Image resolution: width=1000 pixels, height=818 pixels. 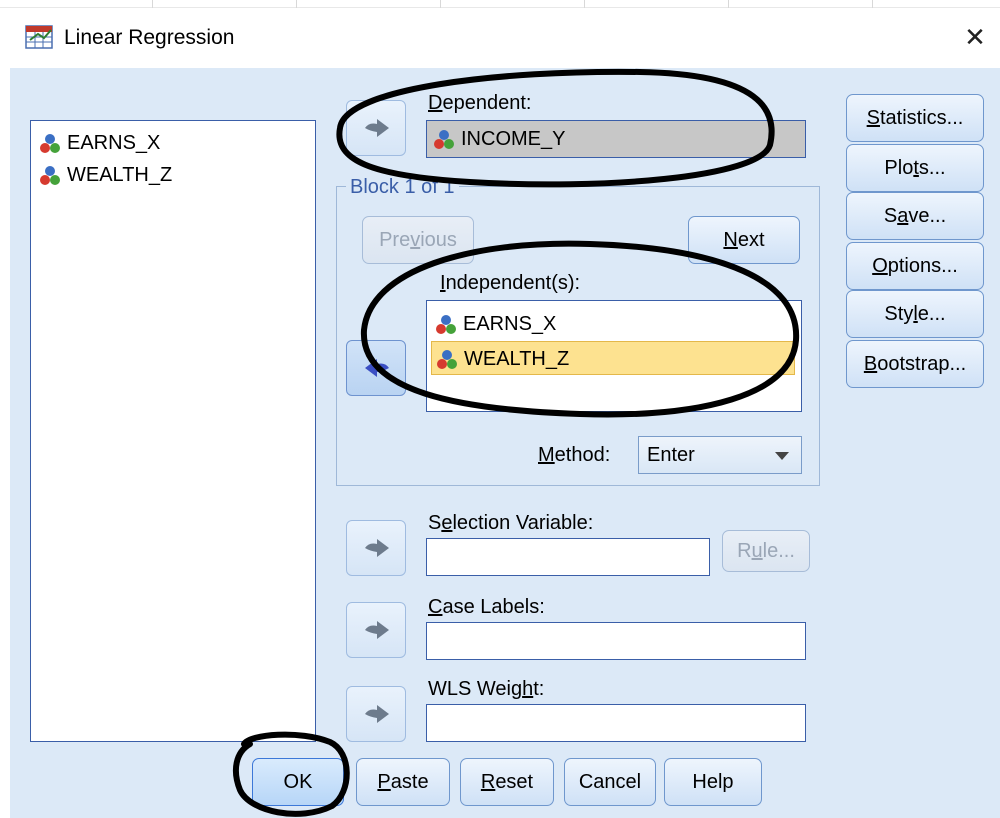 I want to click on chevron-down-icon, so click(x=782, y=456).